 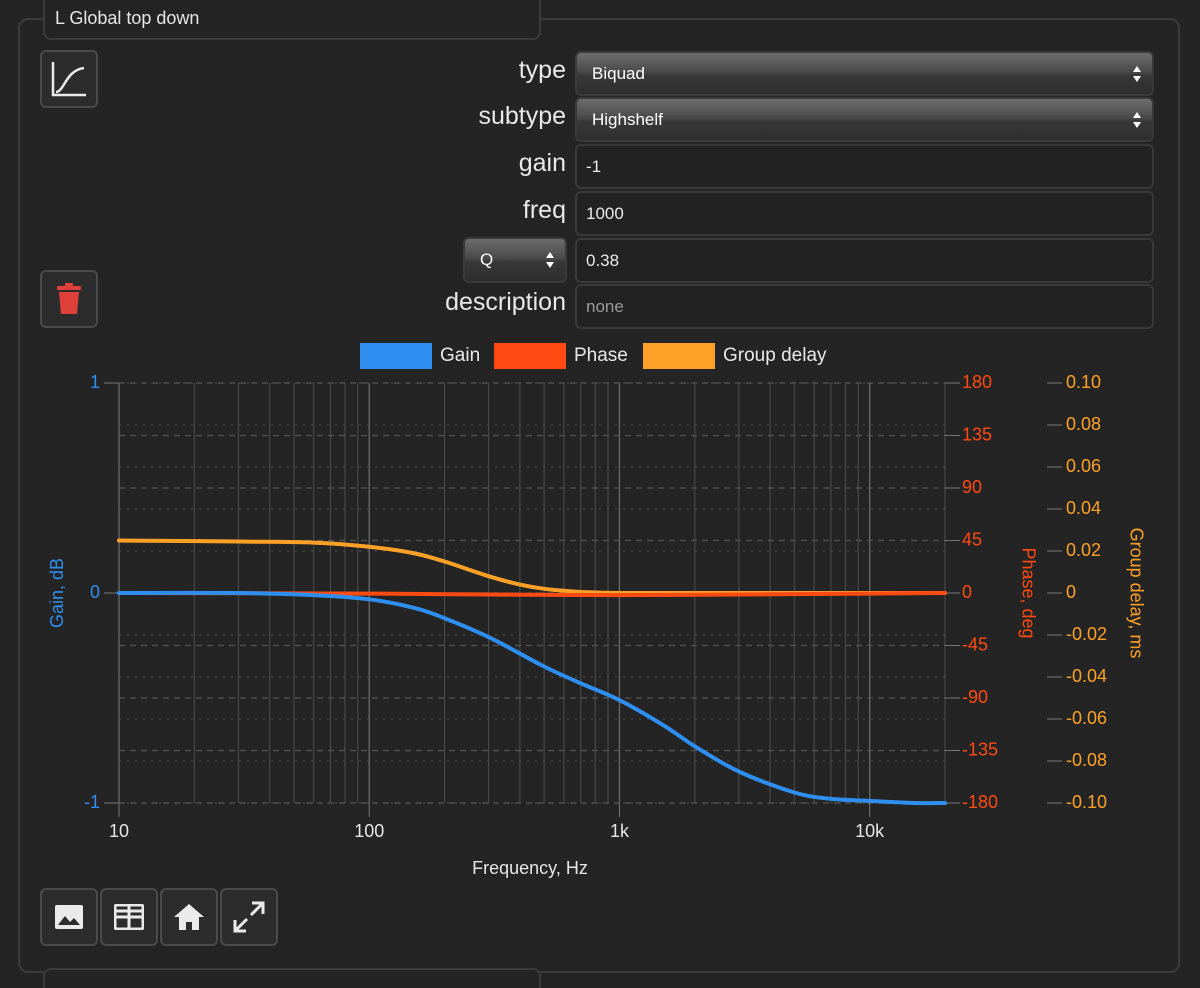 What do you see at coordinates (972, 539) in the screenshot?
I see `phase-tick-label: 45` at bounding box center [972, 539].